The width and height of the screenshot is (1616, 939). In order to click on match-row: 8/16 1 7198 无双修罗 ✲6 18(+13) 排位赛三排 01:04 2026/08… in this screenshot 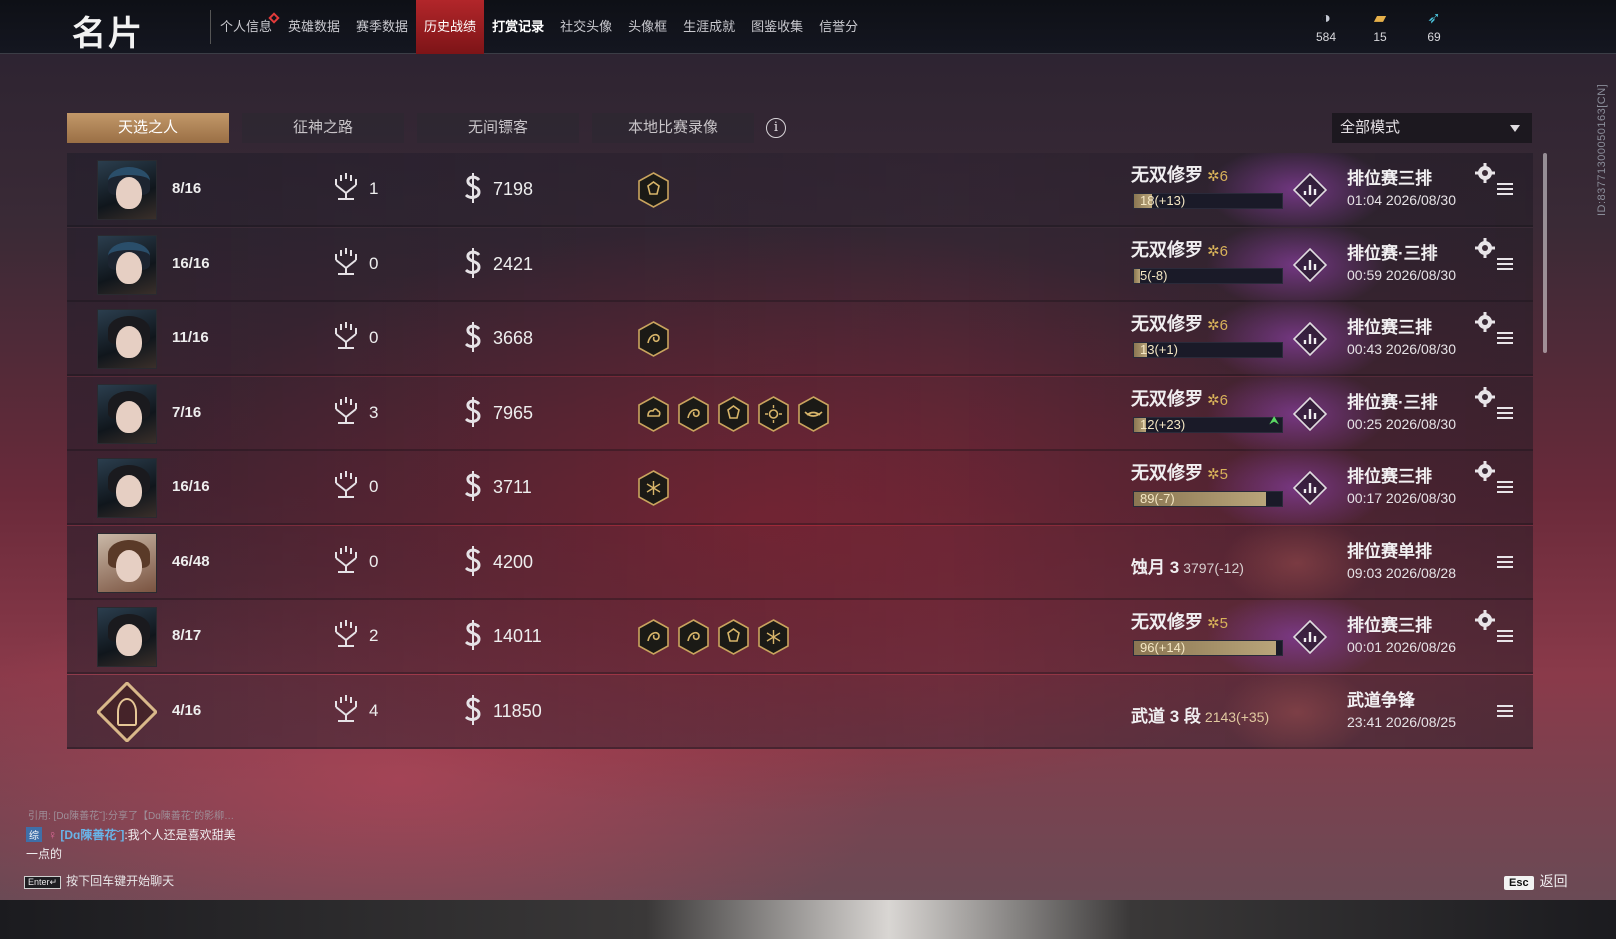, I will do `click(800, 190)`.